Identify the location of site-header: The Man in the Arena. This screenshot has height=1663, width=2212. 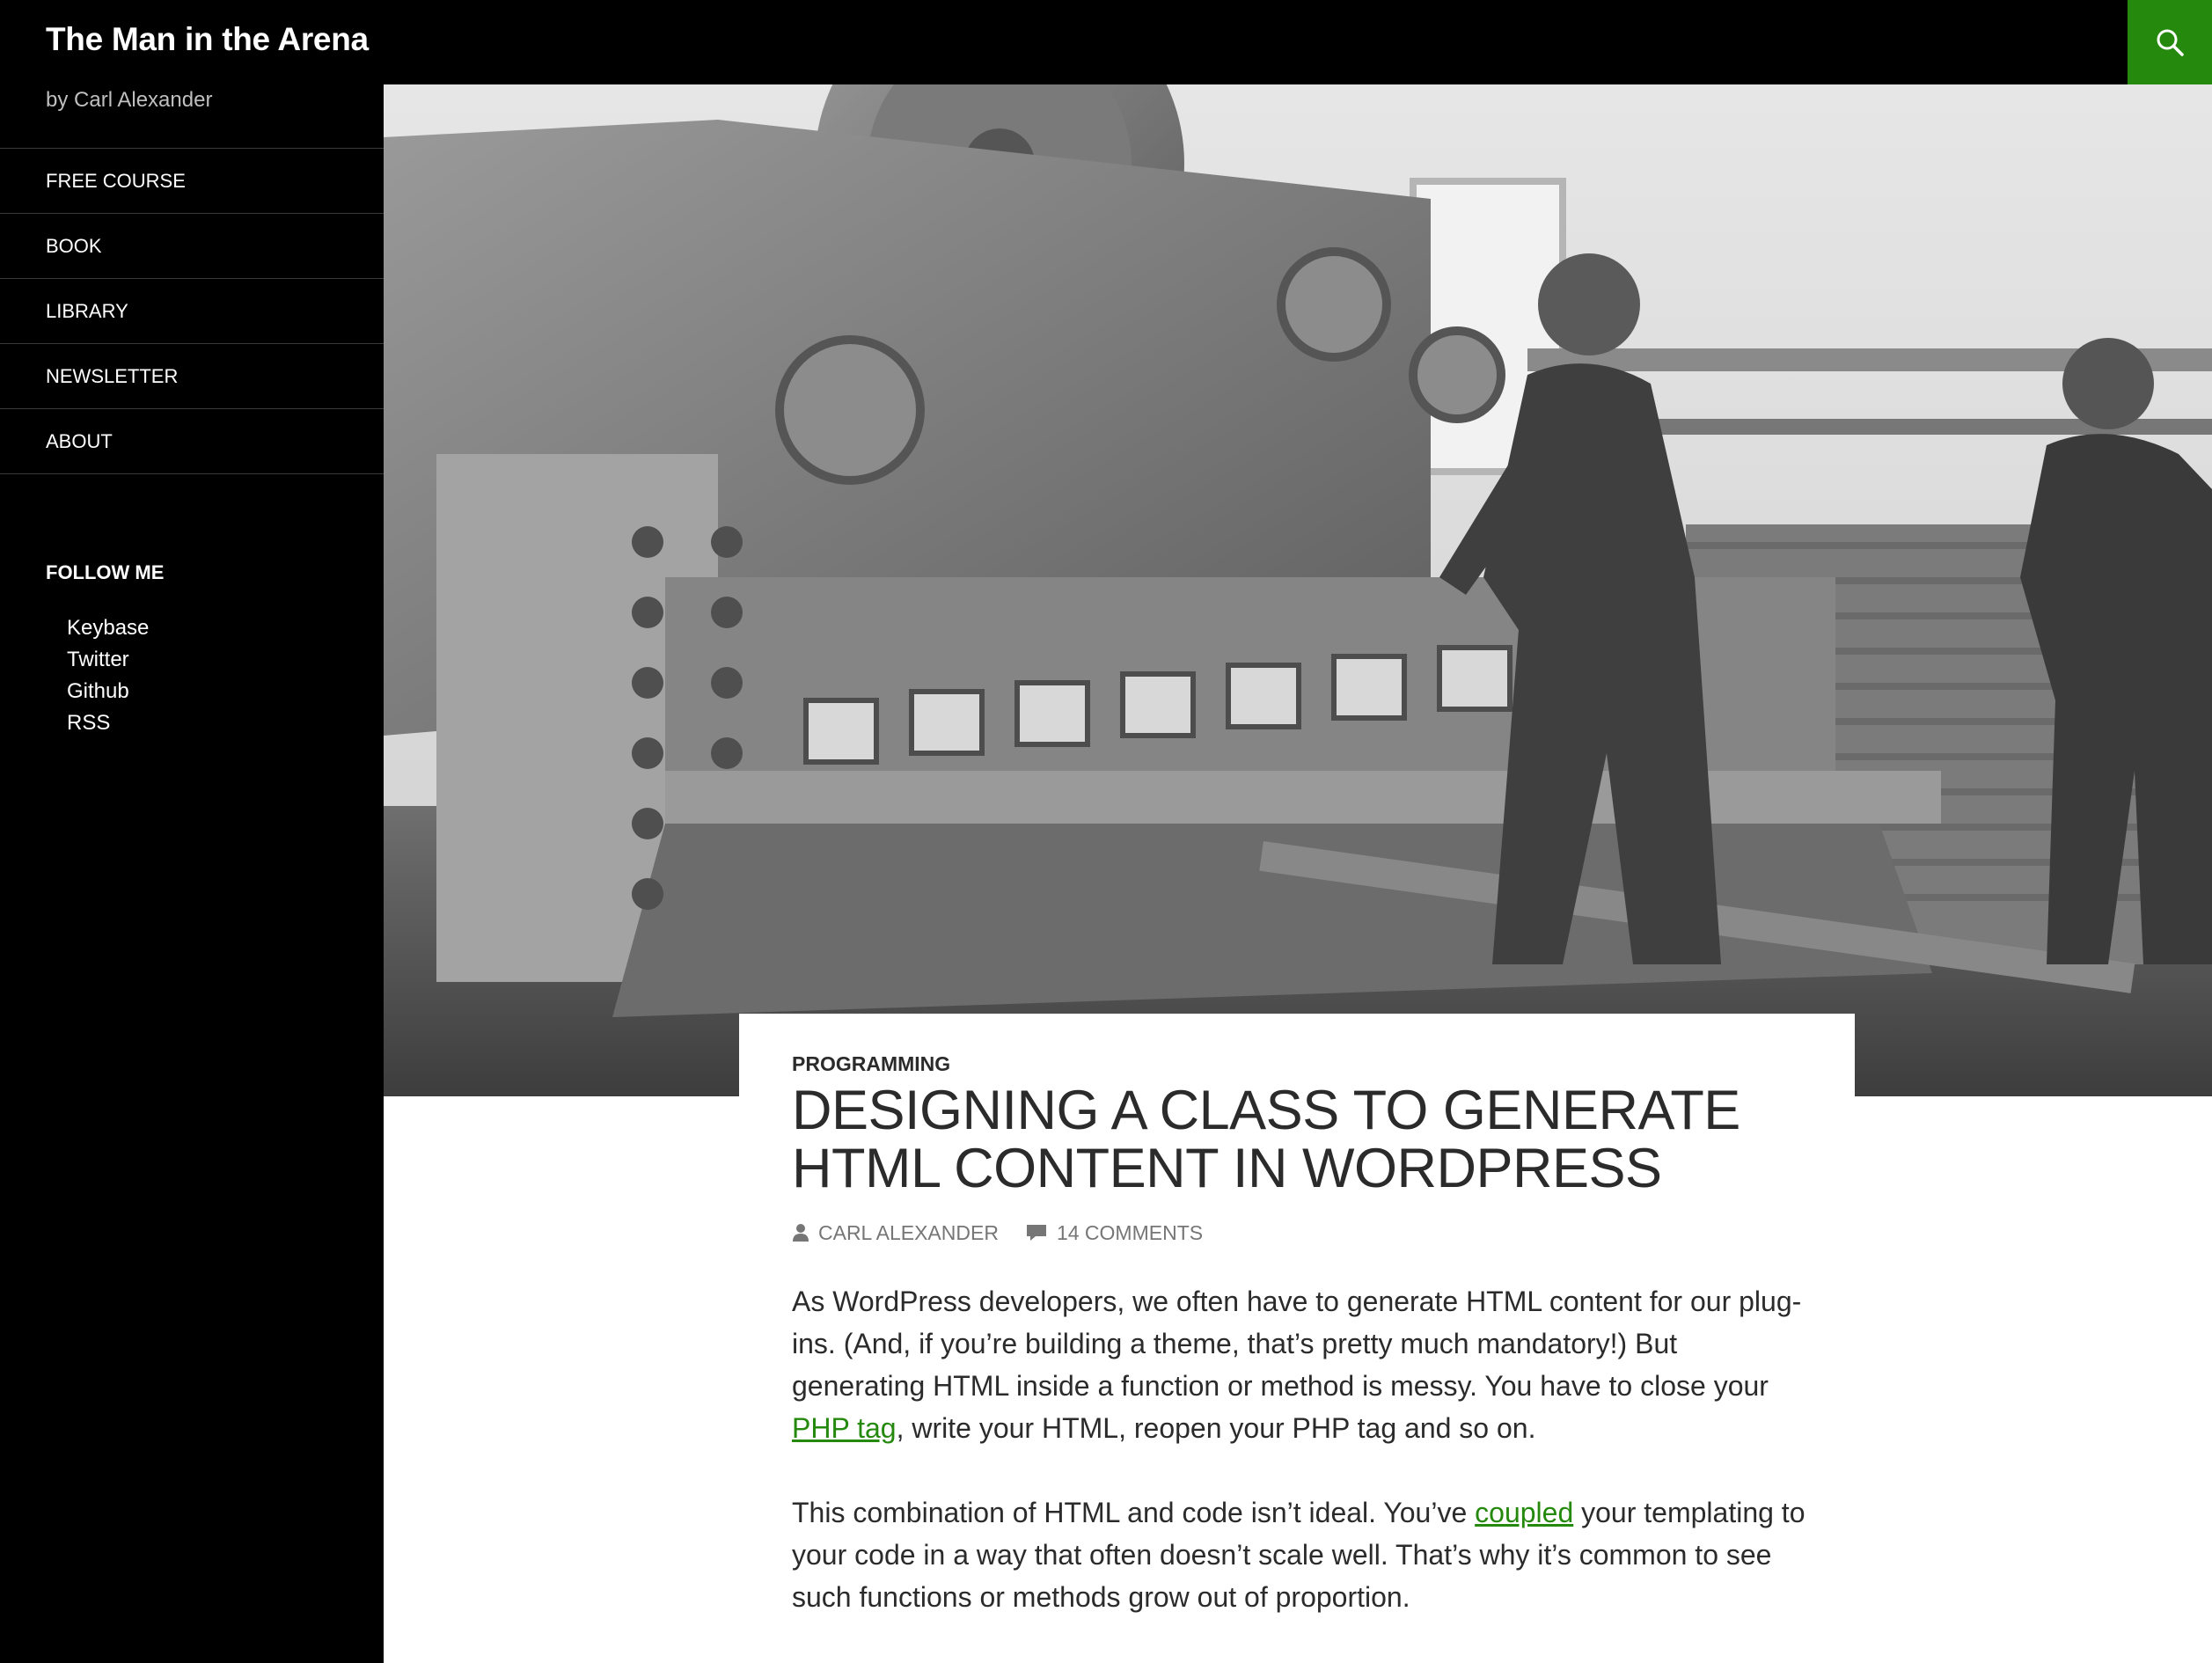
(1106, 42).